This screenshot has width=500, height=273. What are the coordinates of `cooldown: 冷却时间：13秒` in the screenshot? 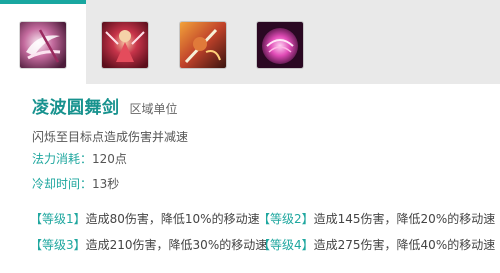 It's located at (75, 183).